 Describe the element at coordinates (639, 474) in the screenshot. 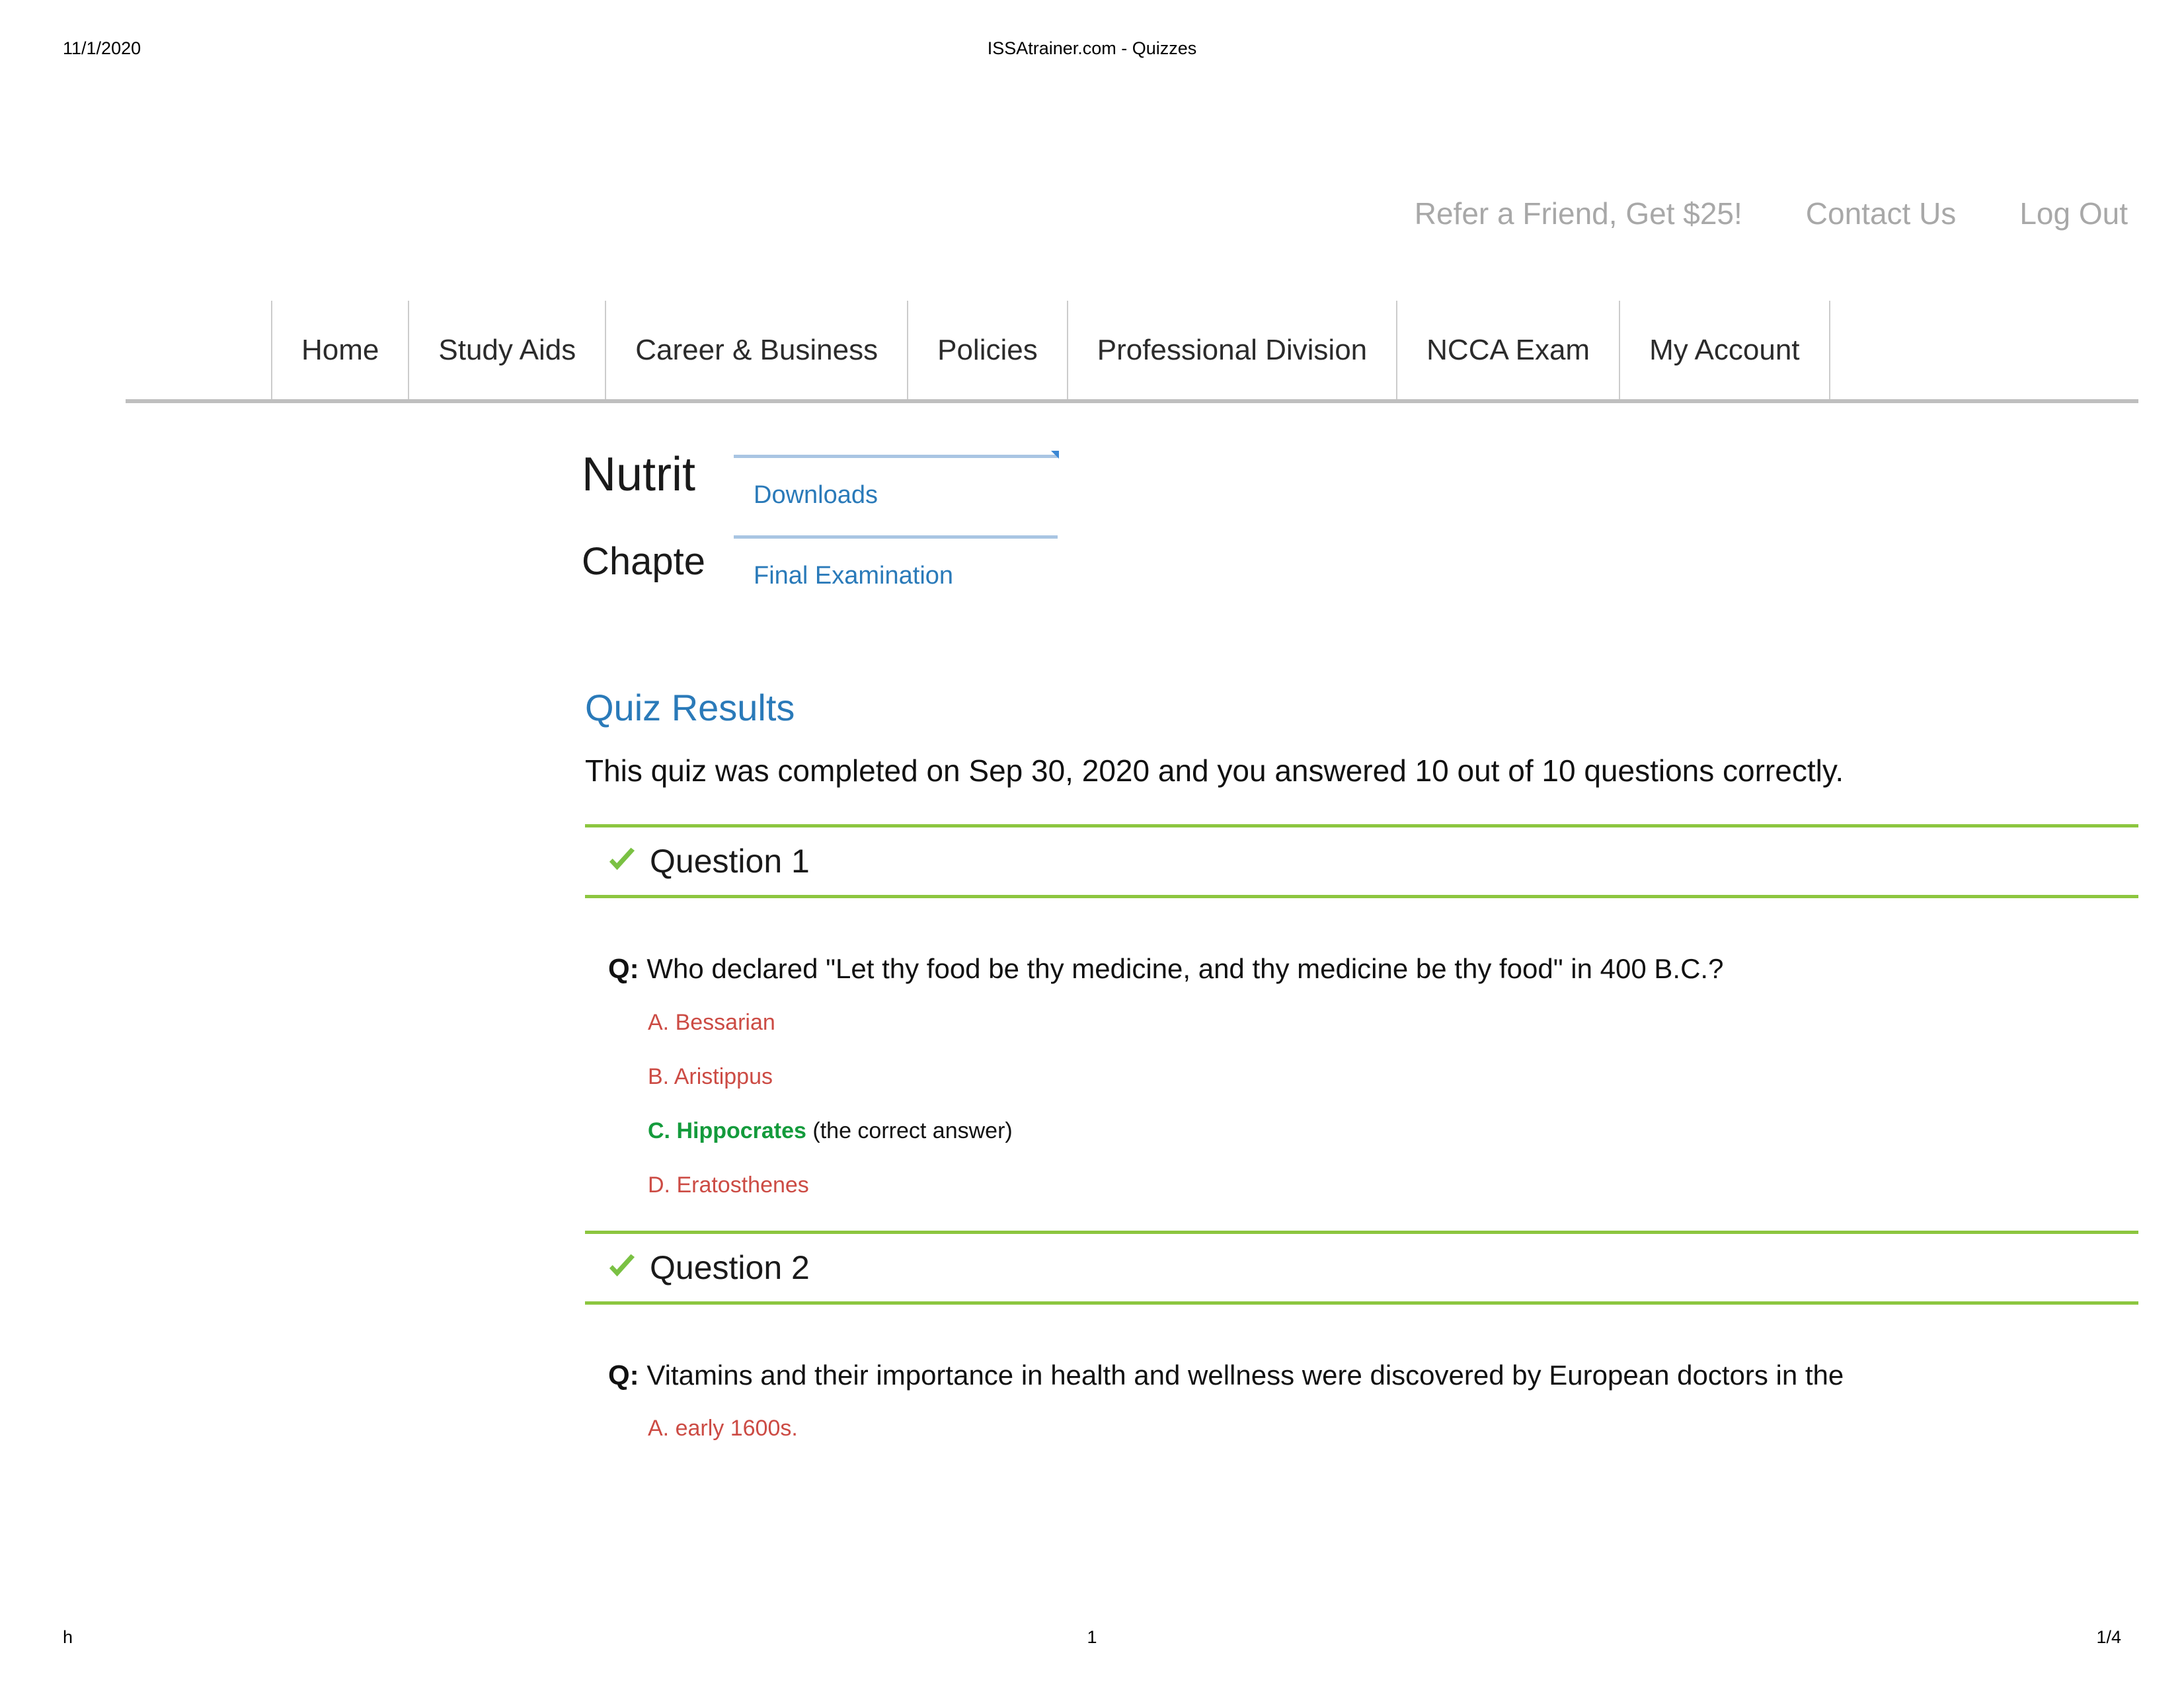

I see `page-title: Nutrit` at that location.